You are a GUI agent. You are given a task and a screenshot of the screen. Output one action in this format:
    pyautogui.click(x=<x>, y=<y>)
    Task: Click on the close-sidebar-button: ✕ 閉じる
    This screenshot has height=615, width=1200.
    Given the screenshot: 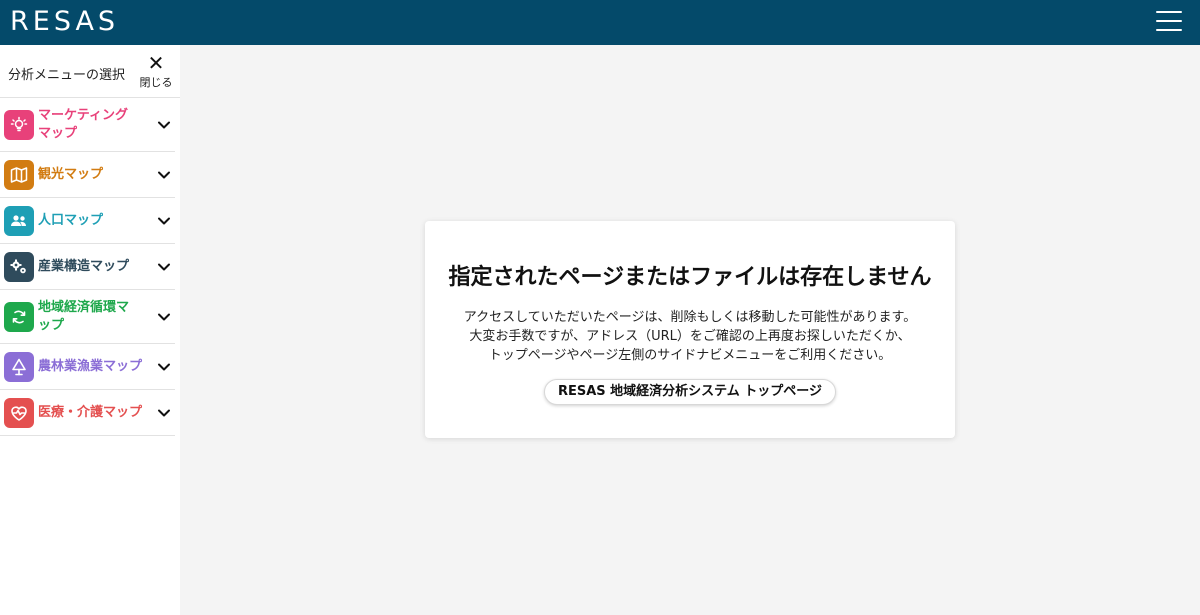 What is the action you would take?
    pyautogui.click(x=156, y=71)
    